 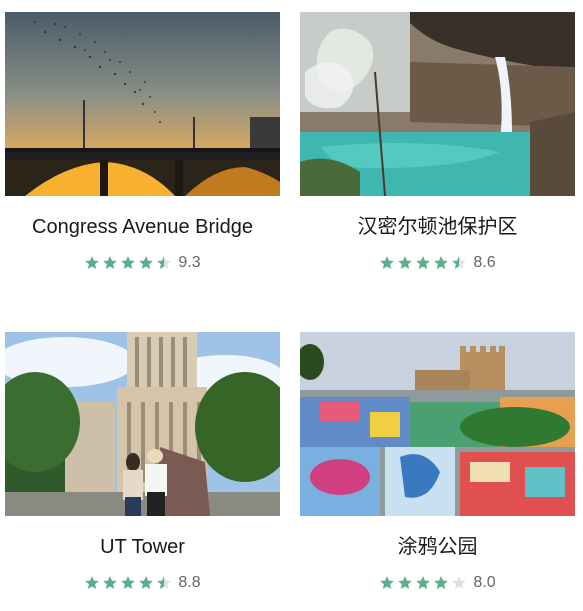 I want to click on star-rating: 8.8, so click(x=142, y=583).